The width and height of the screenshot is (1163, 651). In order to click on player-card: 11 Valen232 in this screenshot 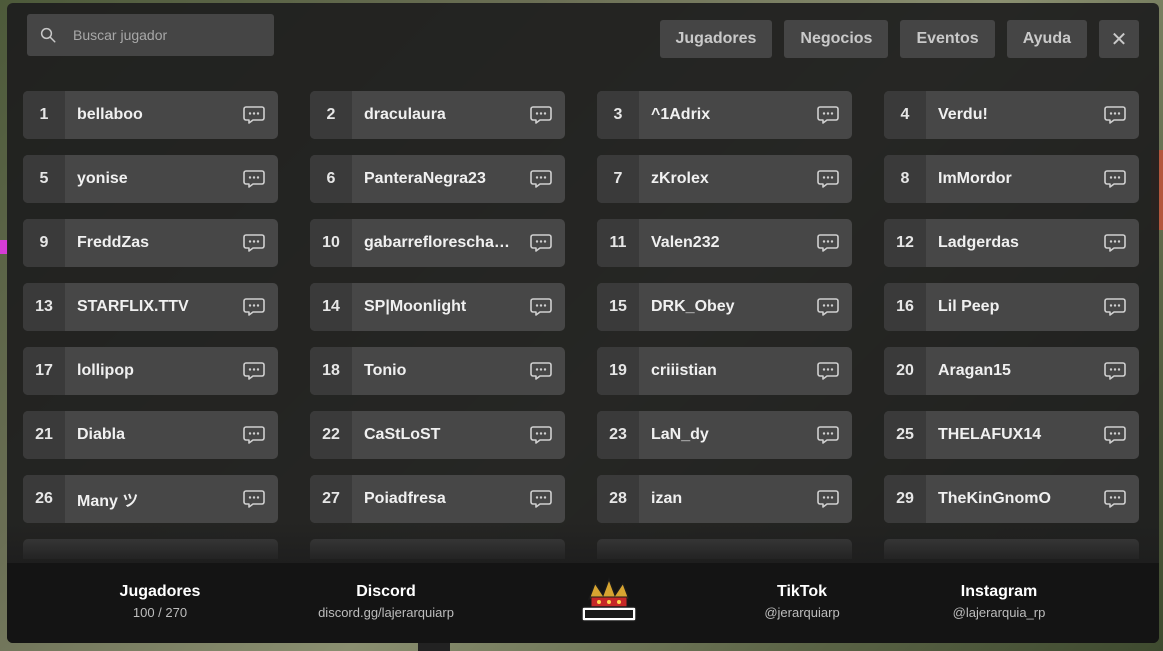, I will do `click(724, 243)`.